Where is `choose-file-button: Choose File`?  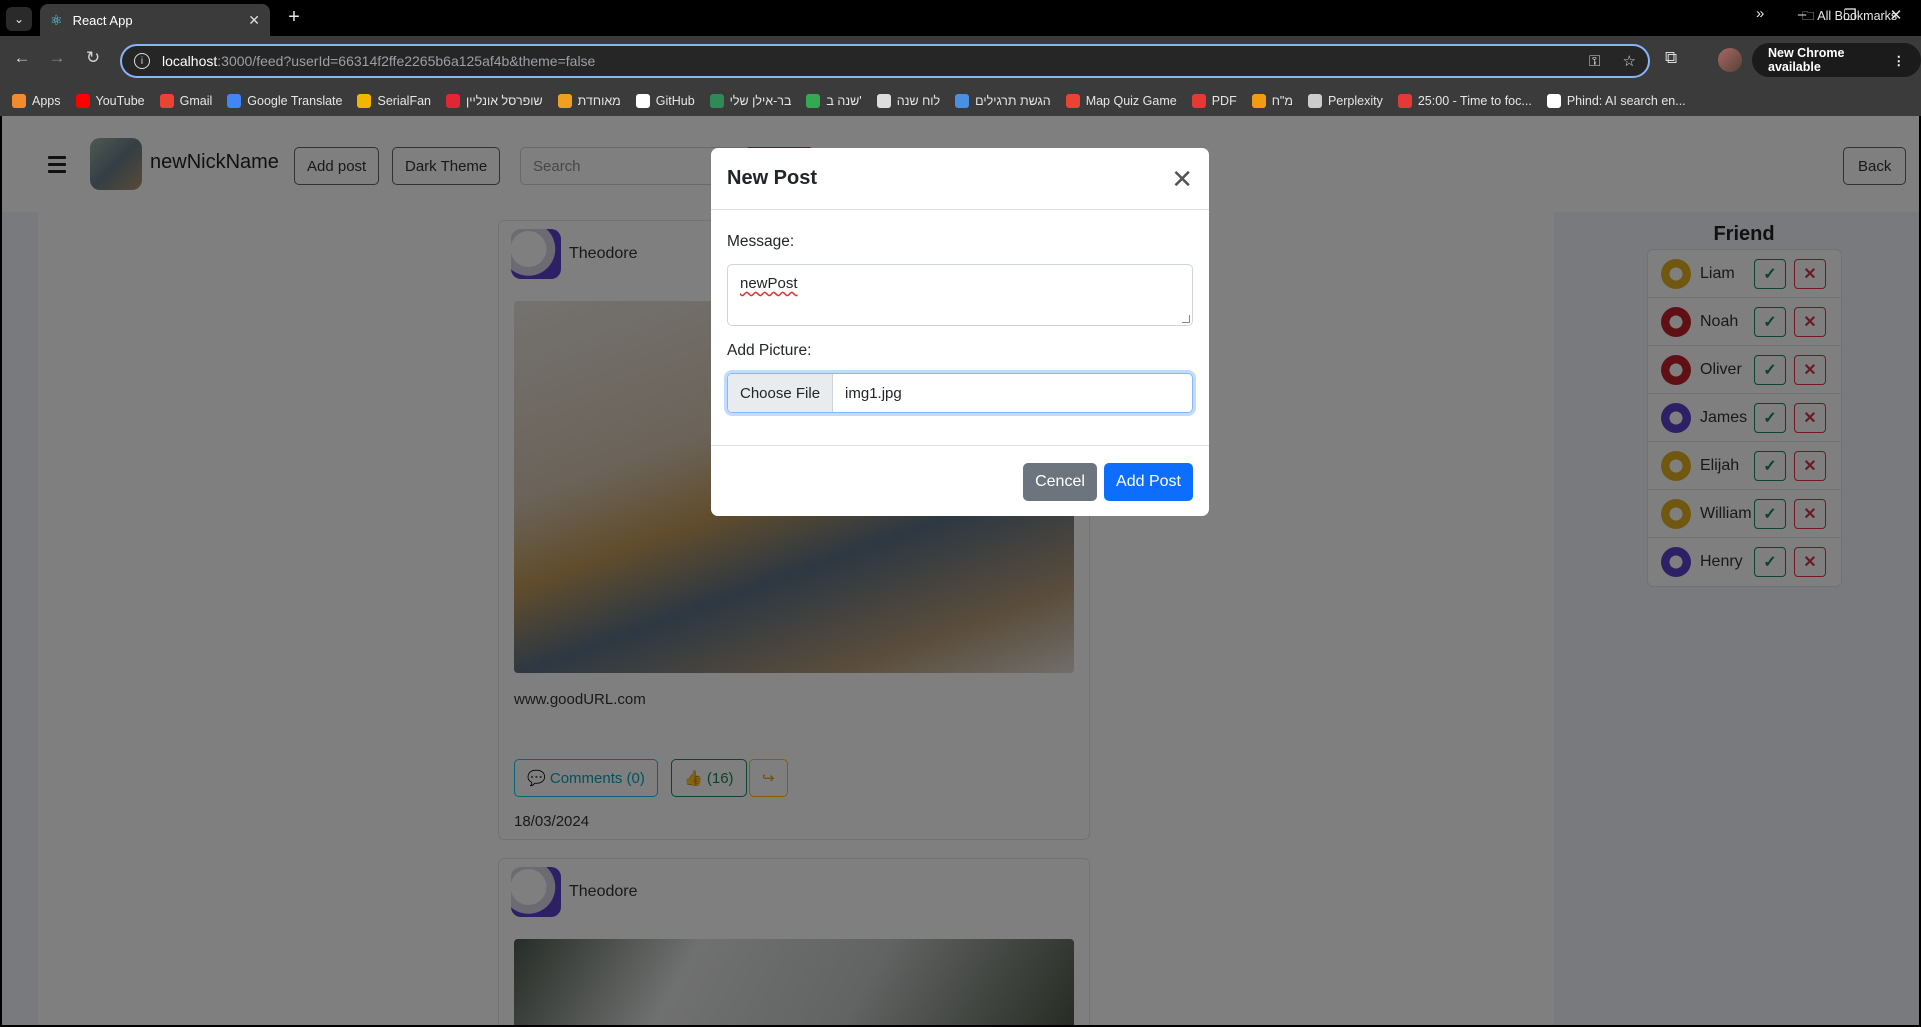
choose-file-button: Choose File is located at coordinates (781, 393).